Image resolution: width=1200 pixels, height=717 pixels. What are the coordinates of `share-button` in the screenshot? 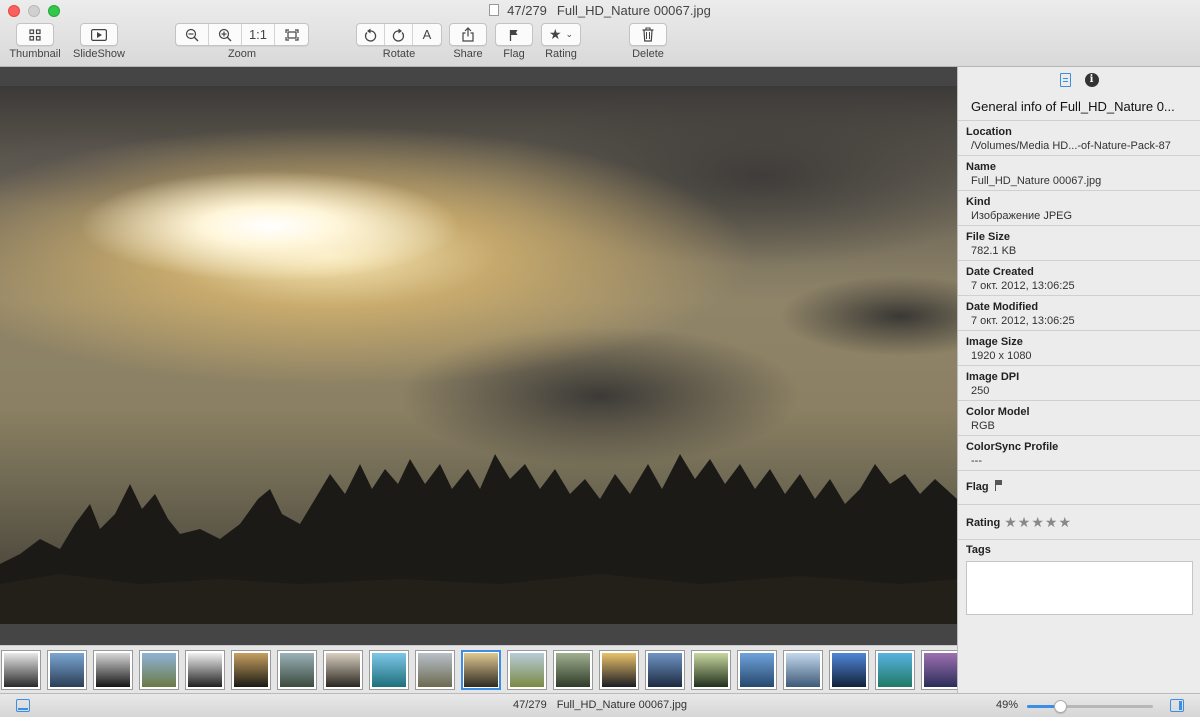 It's located at (468, 34).